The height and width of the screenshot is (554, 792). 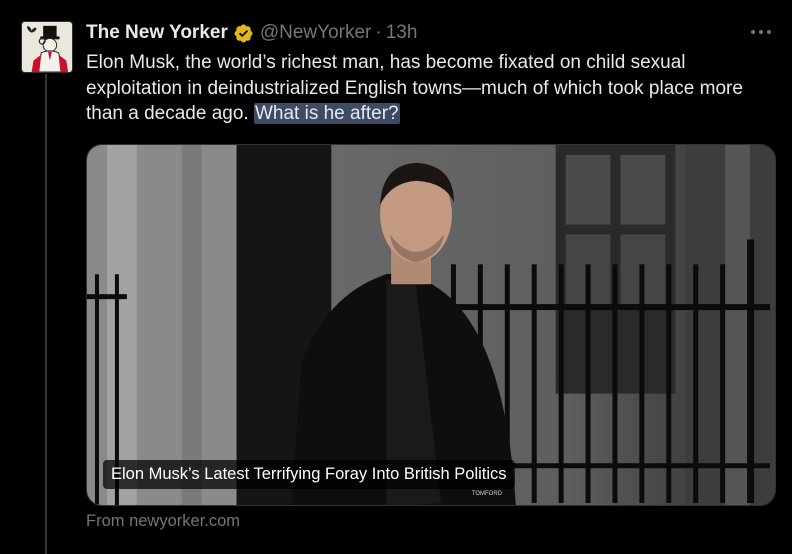 I want to click on more-options-icon, so click(x=761, y=32).